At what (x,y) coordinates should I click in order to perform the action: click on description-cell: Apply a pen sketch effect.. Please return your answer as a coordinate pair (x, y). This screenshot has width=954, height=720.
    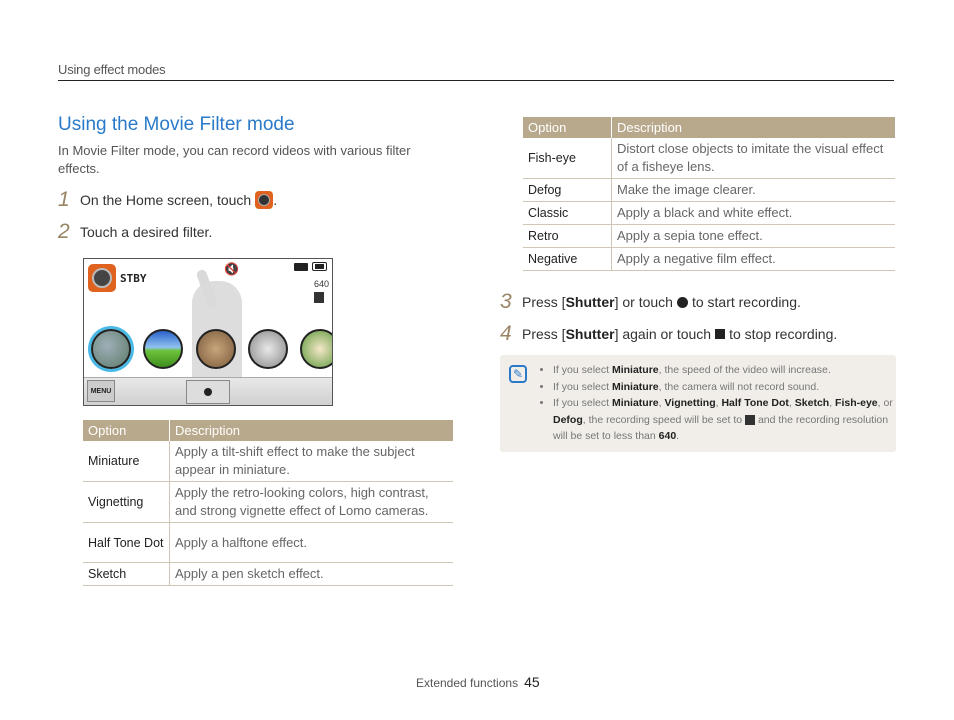
    Looking at the image, I should click on (311, 574).